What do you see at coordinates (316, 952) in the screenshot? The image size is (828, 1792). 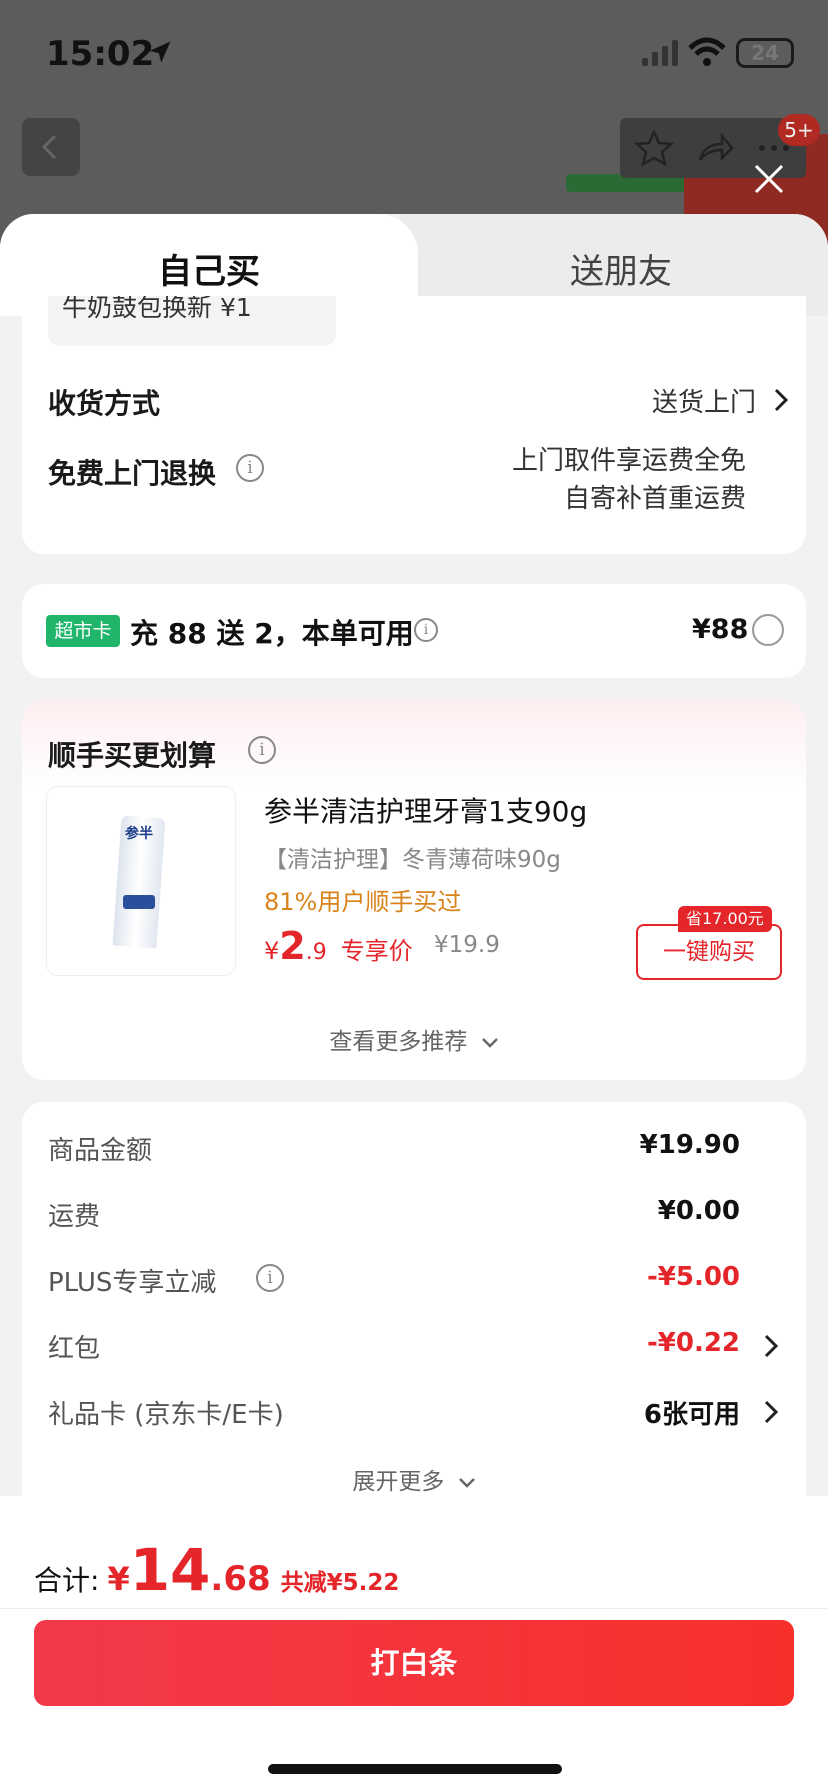 I see `price-decimal: .9` at bounding box center [316, 952].